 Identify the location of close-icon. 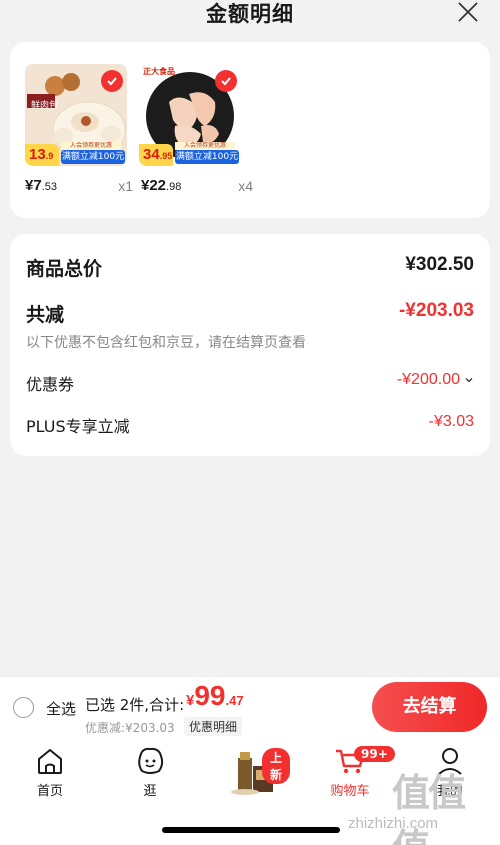
(468, 12).